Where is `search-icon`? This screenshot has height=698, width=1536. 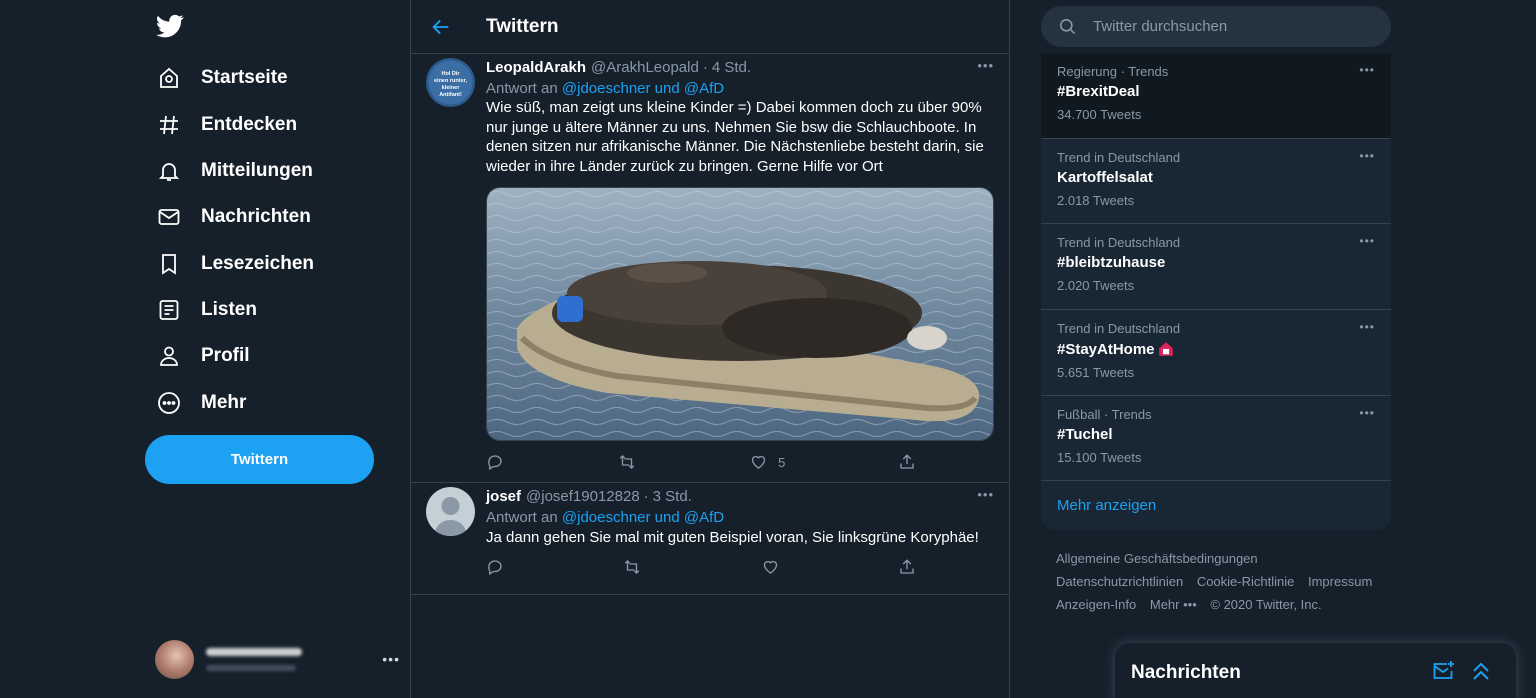
search-icon is located at coordinates (1067, 26).